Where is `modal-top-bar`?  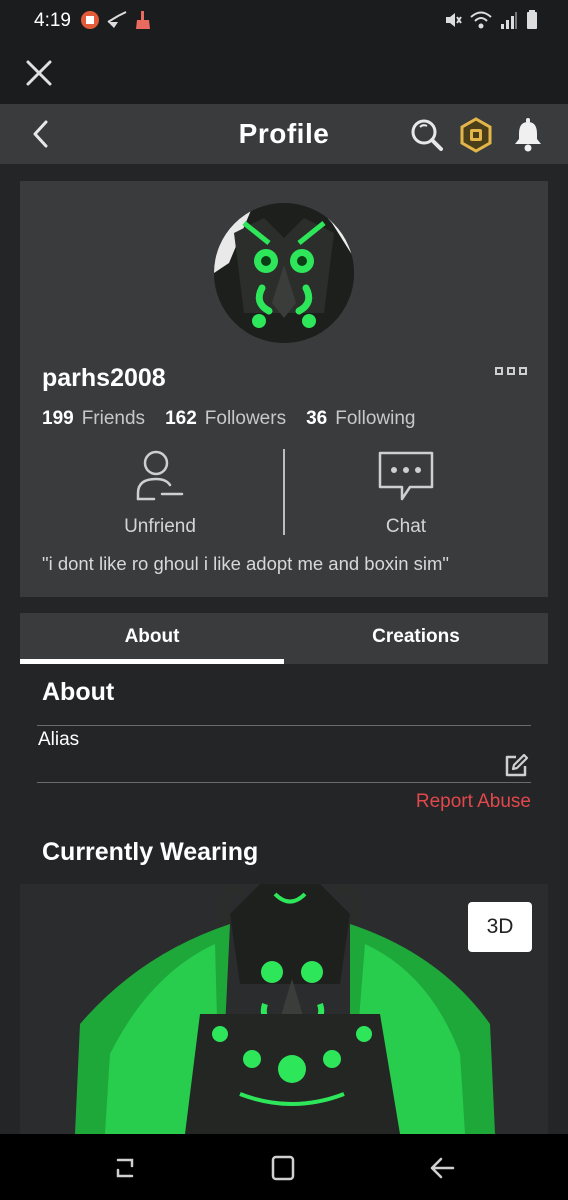
modal-top-bar is located at coordinates (284, 73).